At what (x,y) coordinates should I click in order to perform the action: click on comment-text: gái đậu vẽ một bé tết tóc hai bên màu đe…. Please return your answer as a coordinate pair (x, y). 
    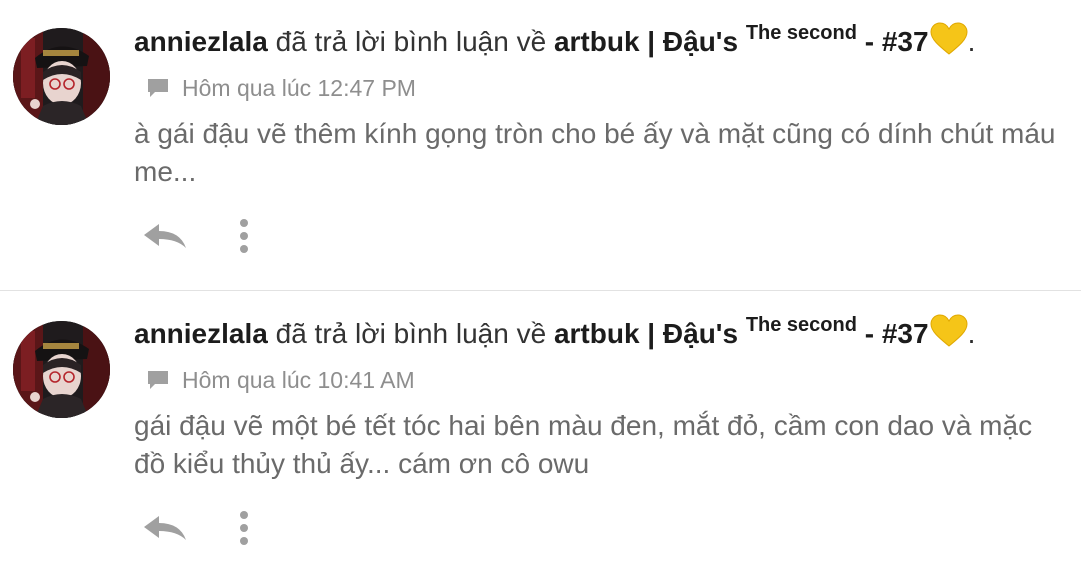
    Looking at the image, I should click on (601, 445).